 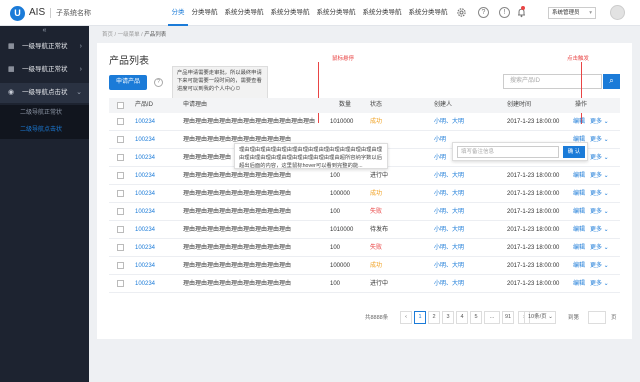 What do you see at coordinates (79, 92) in the screenshot?
I see `chevron-down-icon: ⌄` at bounding box center [79, 92].